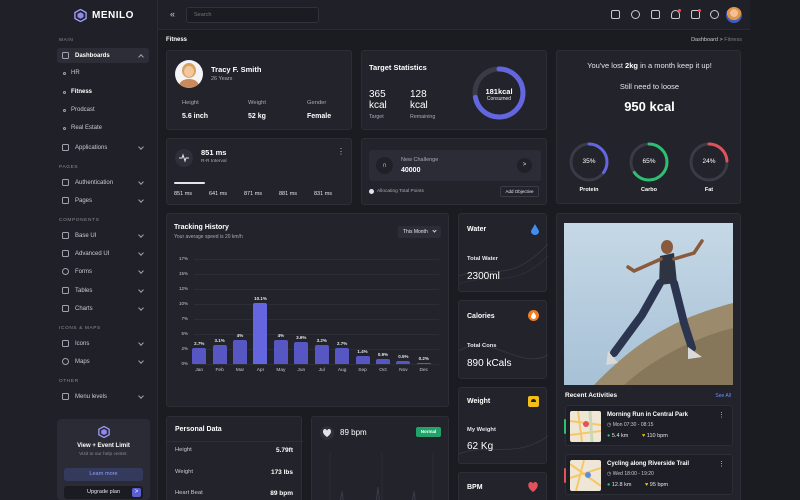 This screenshot has height=500, width=800. Describe the element at coordinates (69, 167) in the screenshot. I see `section-pages: PAGES` at that location.